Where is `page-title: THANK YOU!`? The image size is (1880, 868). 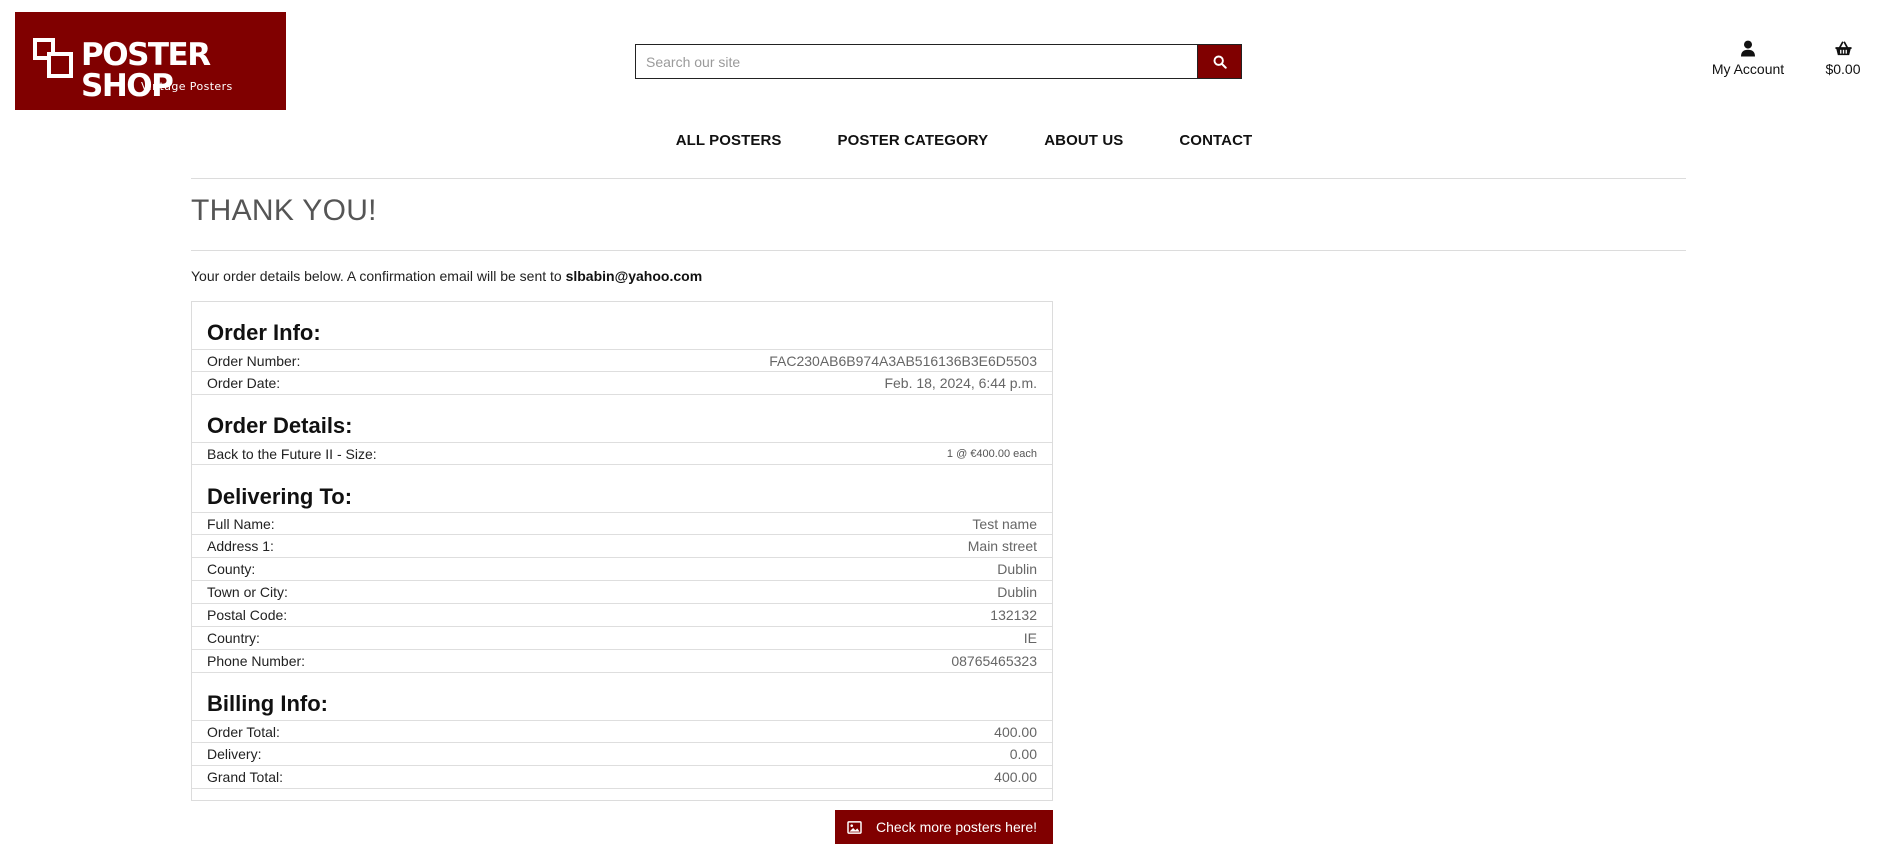
page-title: THANK YOU! is located at coordinates (284, 210).